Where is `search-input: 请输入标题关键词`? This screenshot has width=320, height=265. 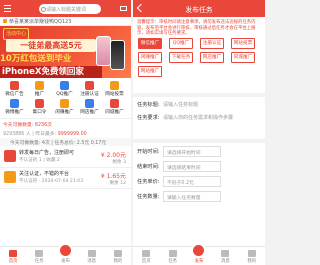 search-input: 请输入标题关键词 is located at coordinates (70, 9).